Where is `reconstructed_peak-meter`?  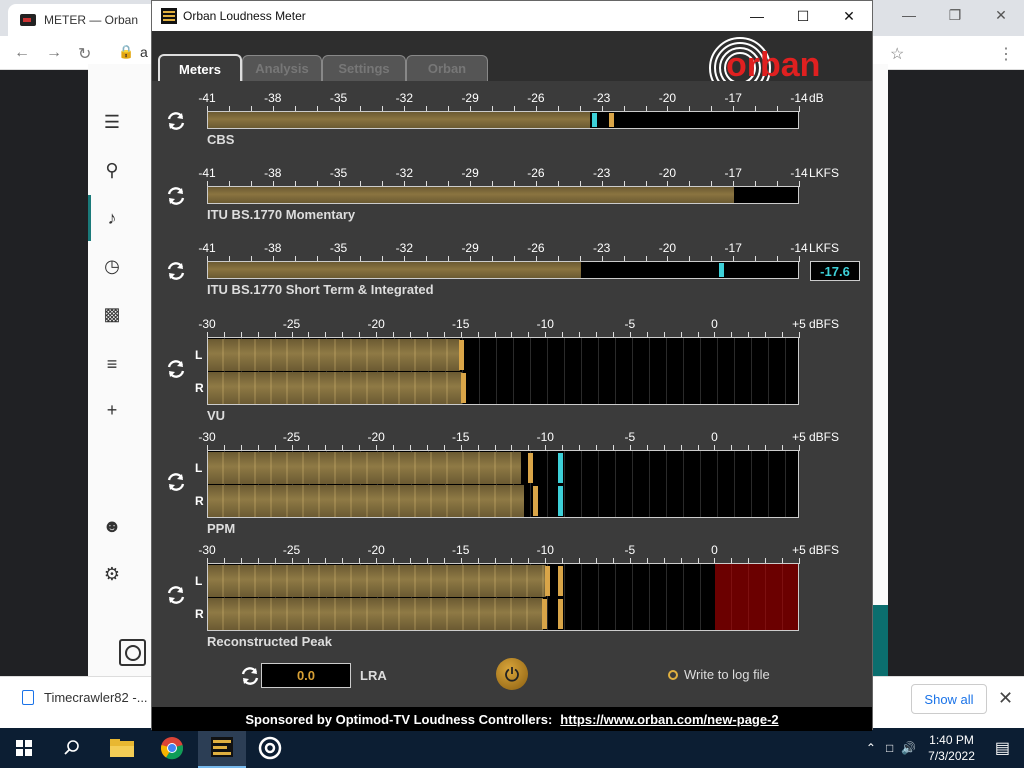 reconstructed_peak-meter is located at coordinates (503, 597).